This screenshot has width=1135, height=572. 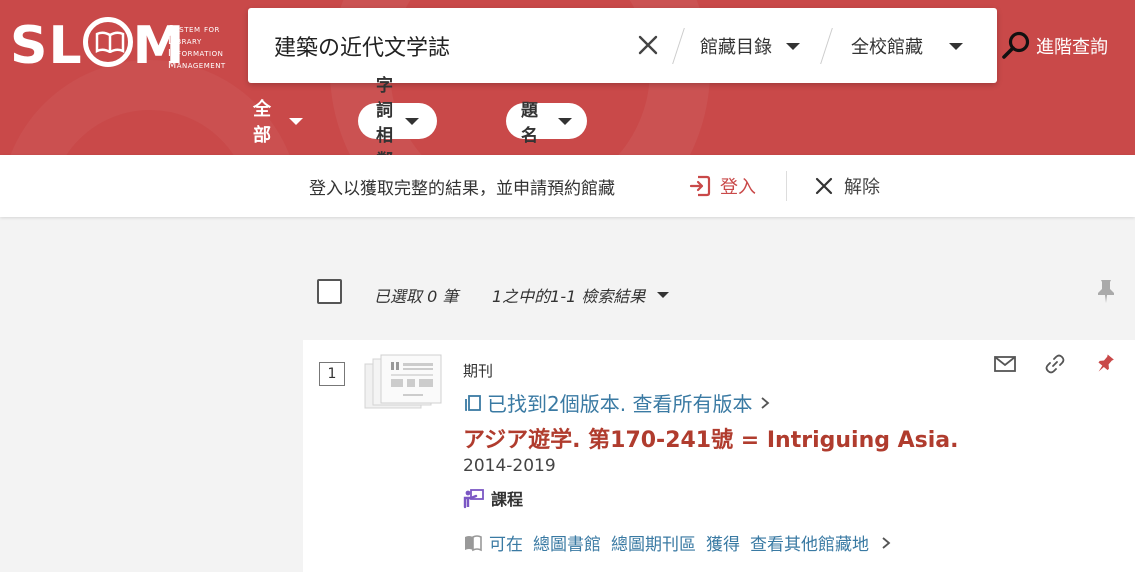 I want to click on results-count-dropdown: 1之中的1-1 檢索結果, so click(x=581, y=295).